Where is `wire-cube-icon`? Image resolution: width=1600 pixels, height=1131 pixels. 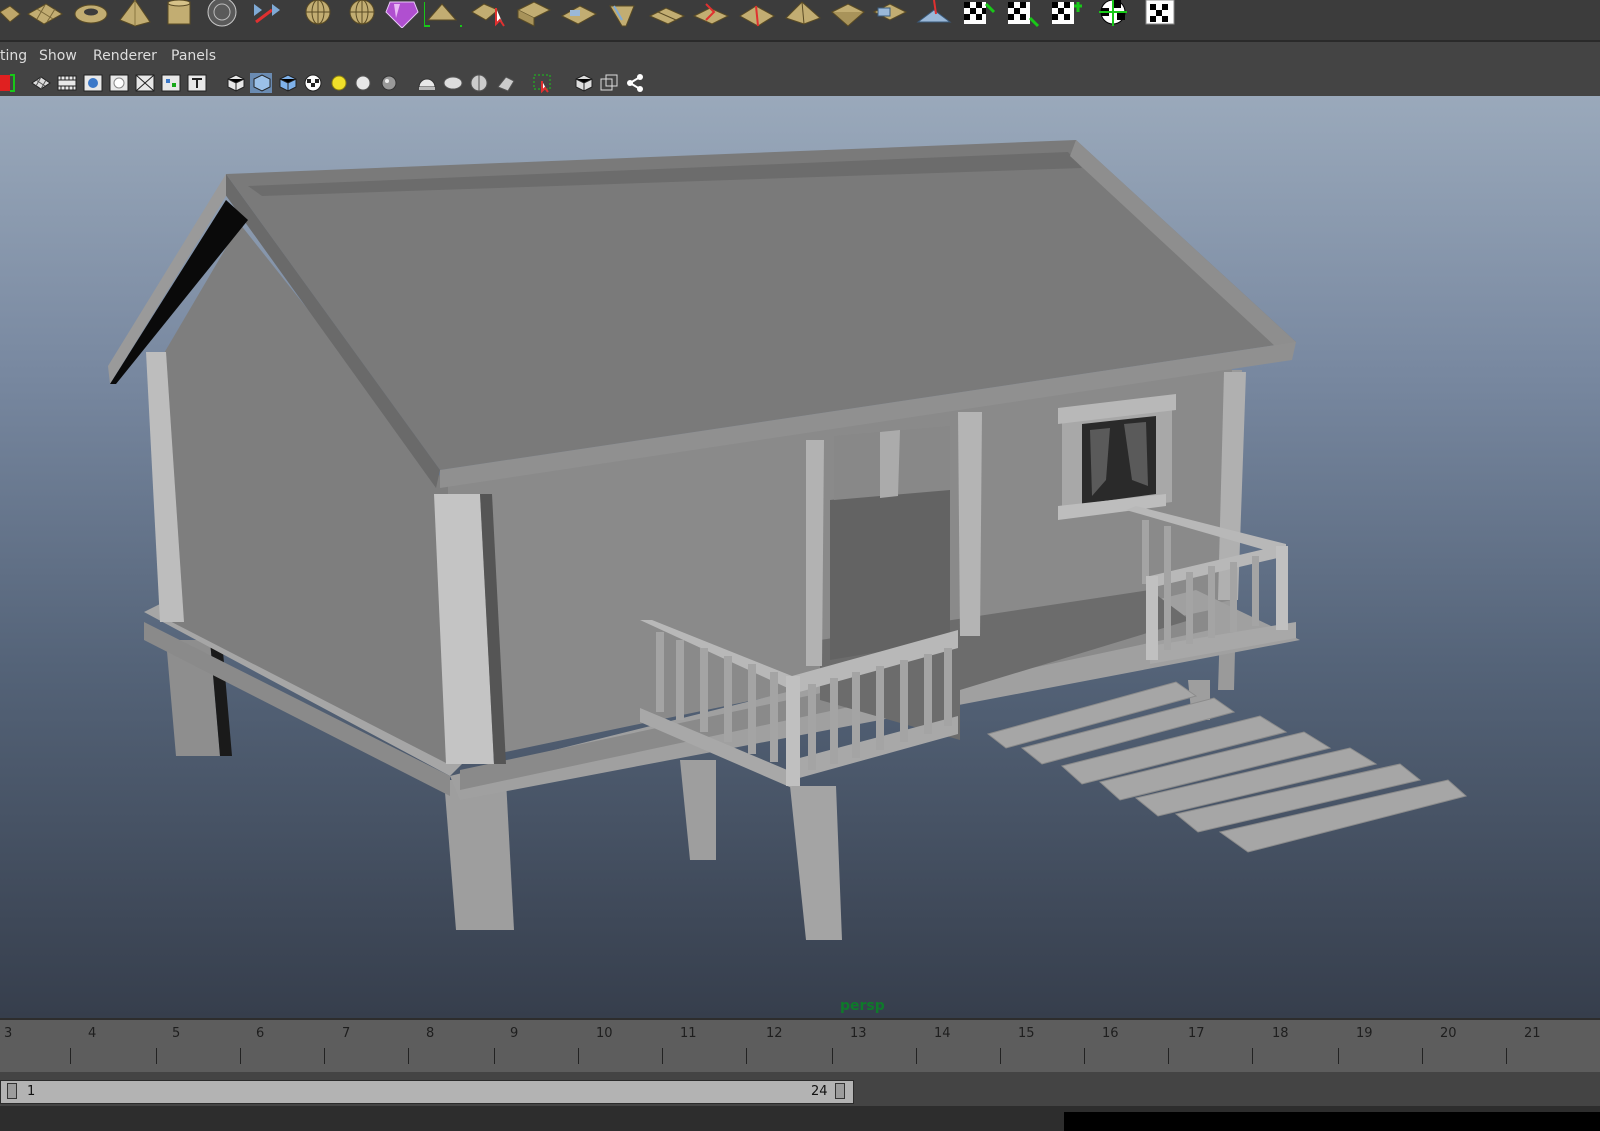
wire-cube-icon is located at coordinates (583, 83).